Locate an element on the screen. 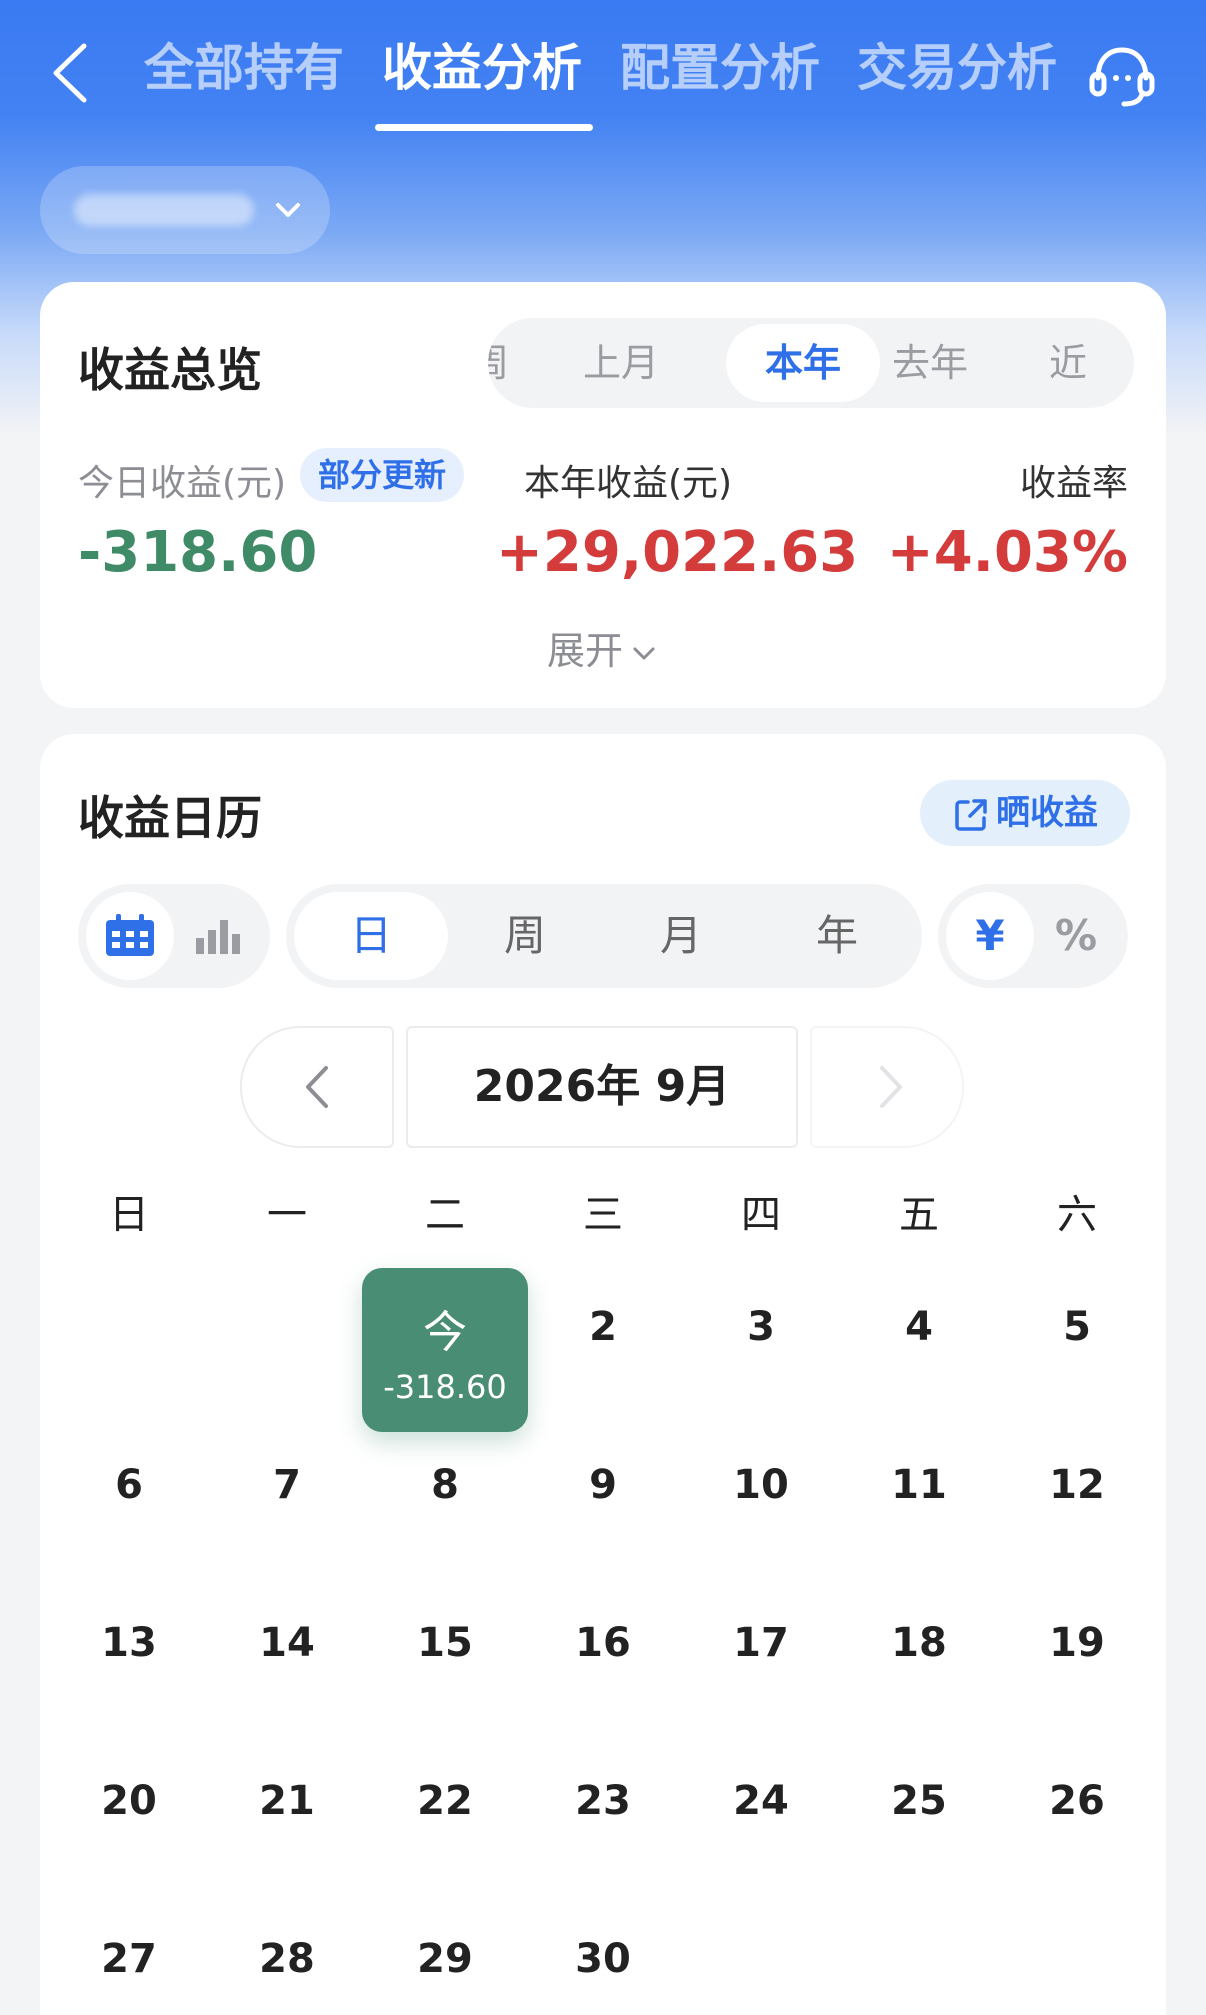 The image size is (1206, 2015). calendar-day: 24 is located at coordinates (761, 1801).